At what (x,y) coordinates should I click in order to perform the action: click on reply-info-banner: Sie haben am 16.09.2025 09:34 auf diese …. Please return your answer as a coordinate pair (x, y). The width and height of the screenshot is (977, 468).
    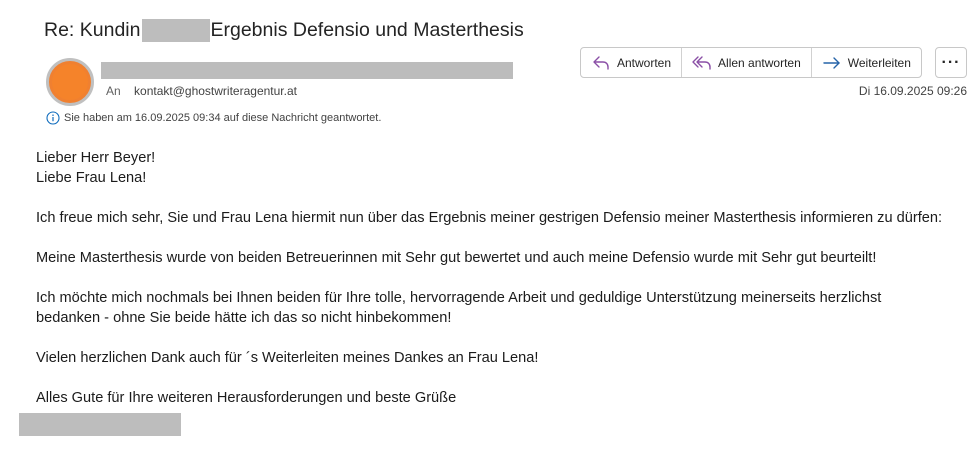
    Looking at the image, I should click on (213, 118).